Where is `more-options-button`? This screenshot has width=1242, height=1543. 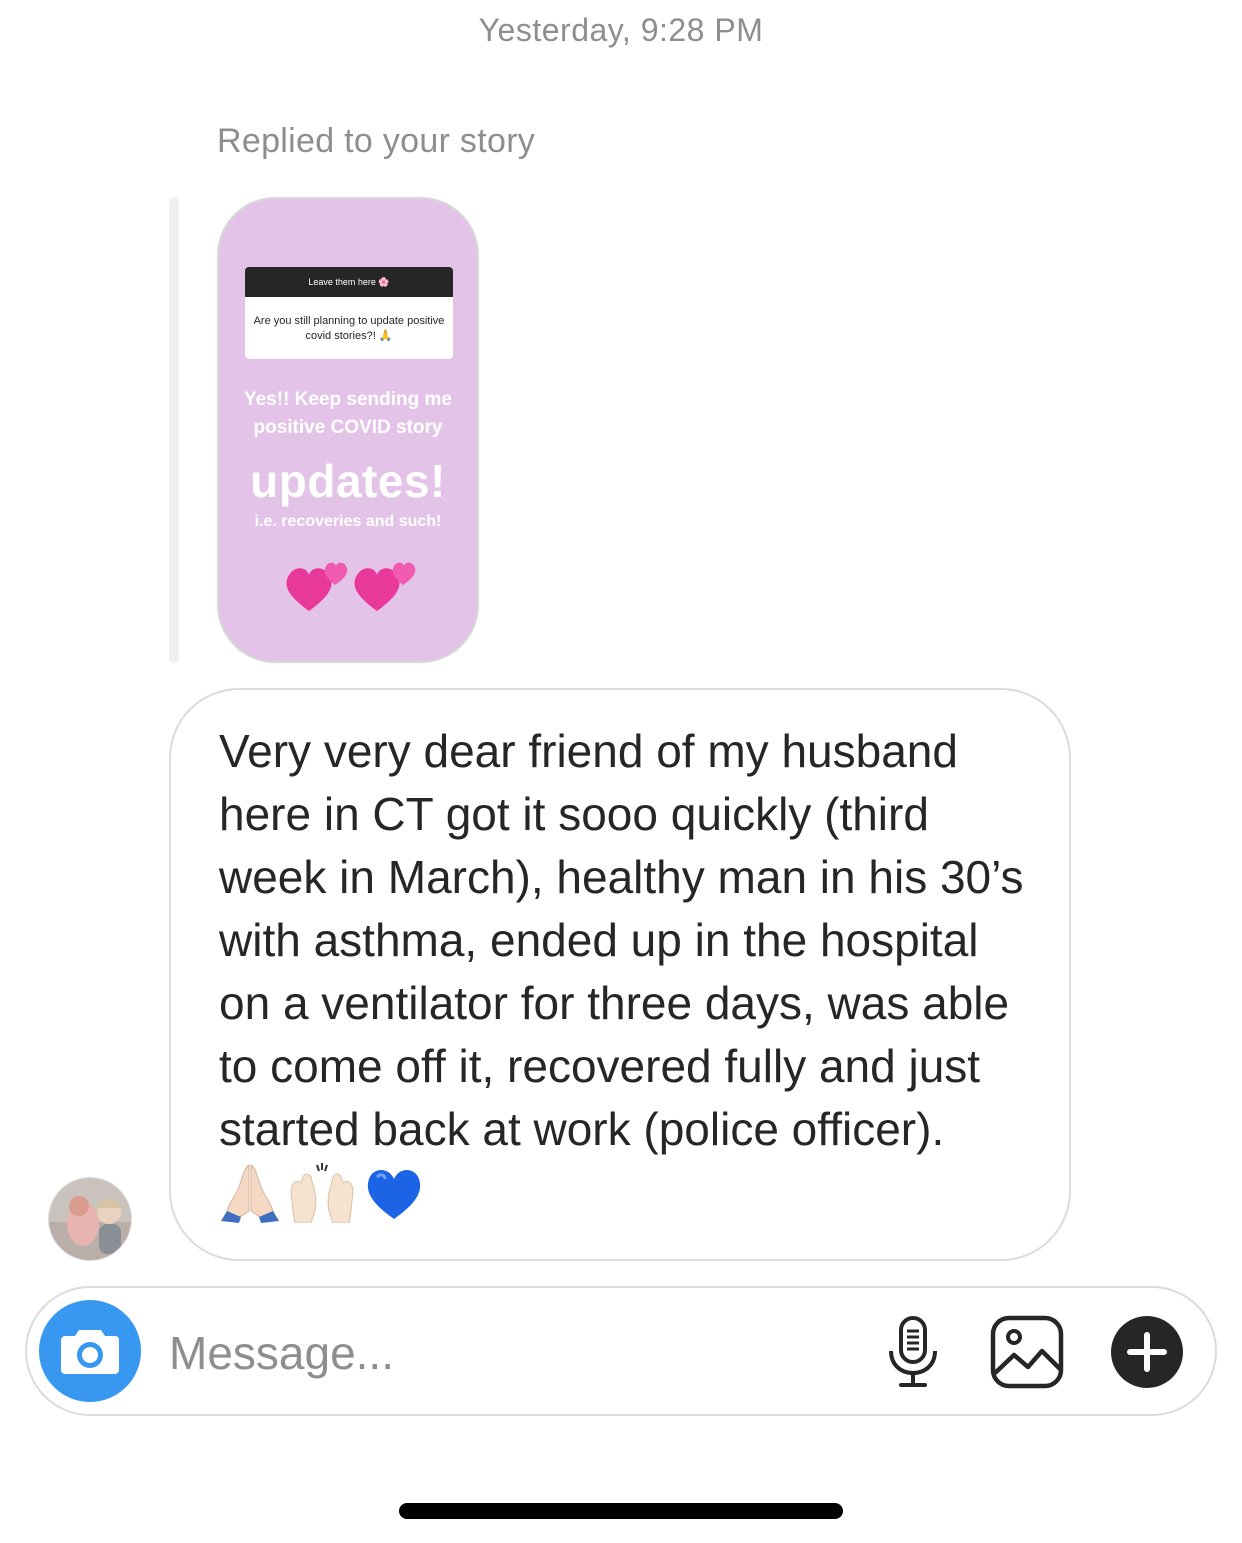
more-options-button is located at coordinates (1147, 1352).